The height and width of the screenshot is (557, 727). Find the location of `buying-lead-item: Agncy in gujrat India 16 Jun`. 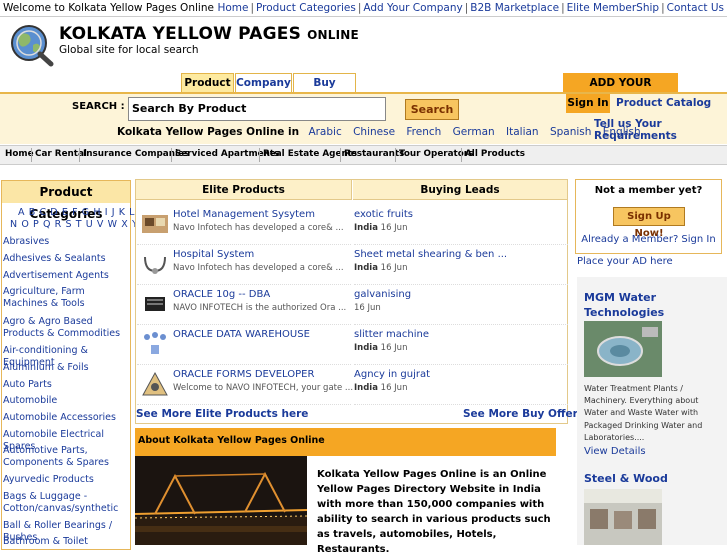

buying-lead-item: Agncy in gujrat India 16 Jun is located at coordinates (461, 385).